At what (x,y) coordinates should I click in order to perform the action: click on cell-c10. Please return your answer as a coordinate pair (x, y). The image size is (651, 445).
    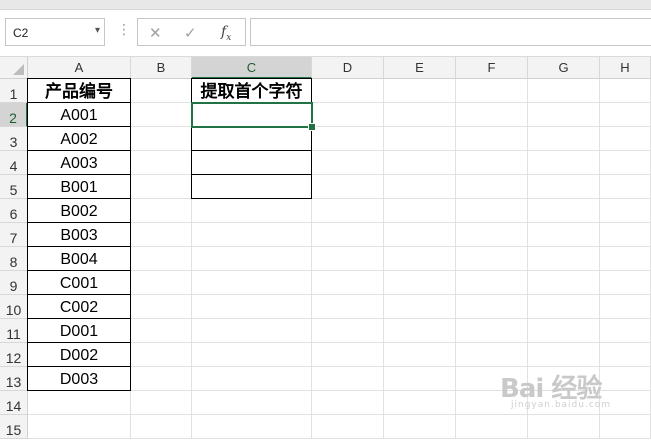
    Looking at the image, I should click on (252, 307).